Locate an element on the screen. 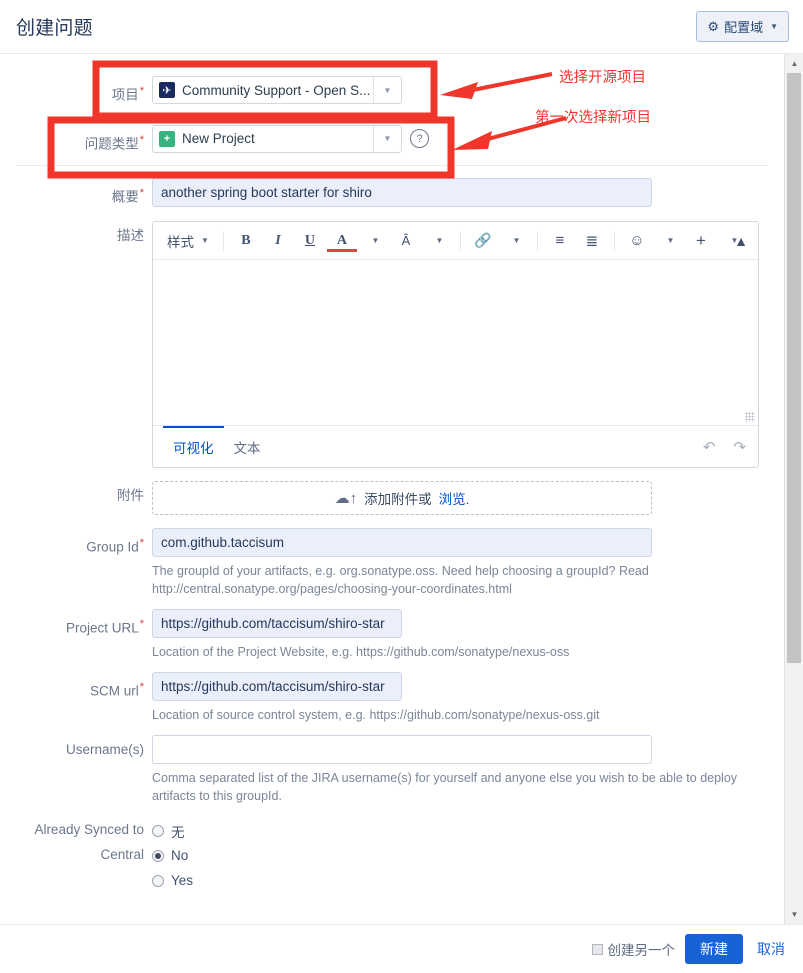 The width and height of the screenshot is (803, 973). insert-more-icon: + is located at coordinates (701, 241).